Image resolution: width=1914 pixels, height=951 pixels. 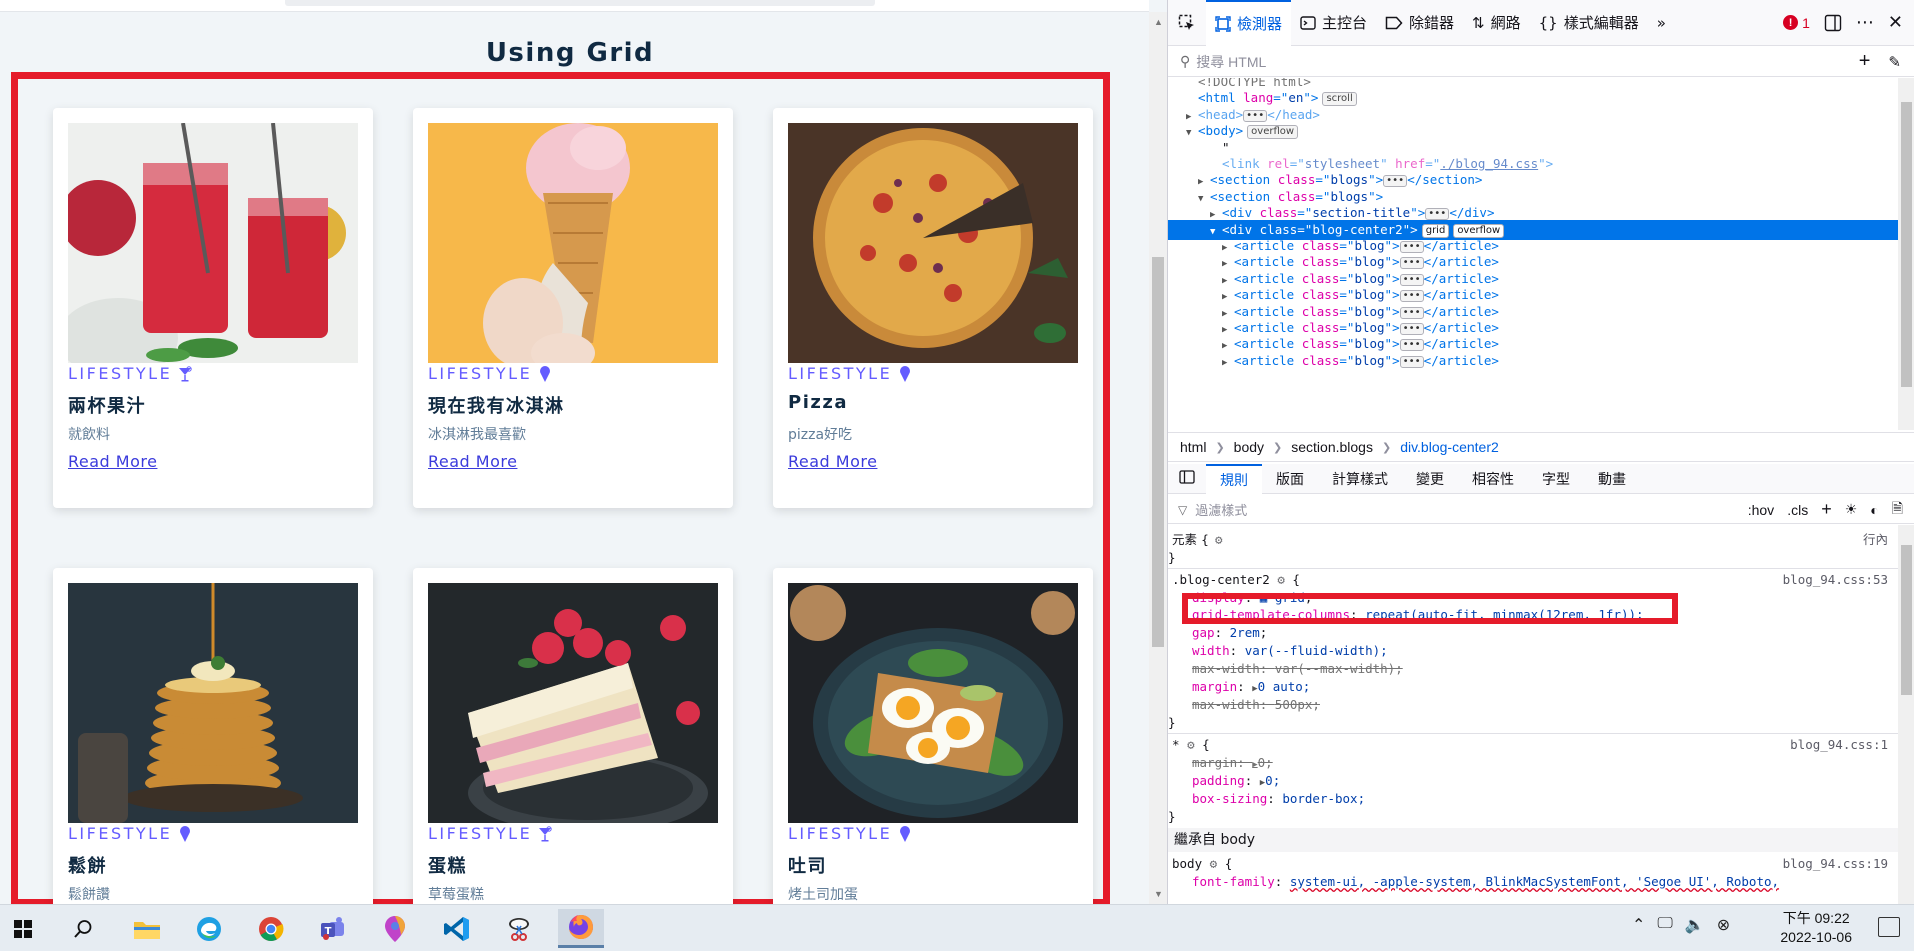 I want to click on decl-max-width-overridden: max-width: var(--max-width);, so click(x=1533, y=669).